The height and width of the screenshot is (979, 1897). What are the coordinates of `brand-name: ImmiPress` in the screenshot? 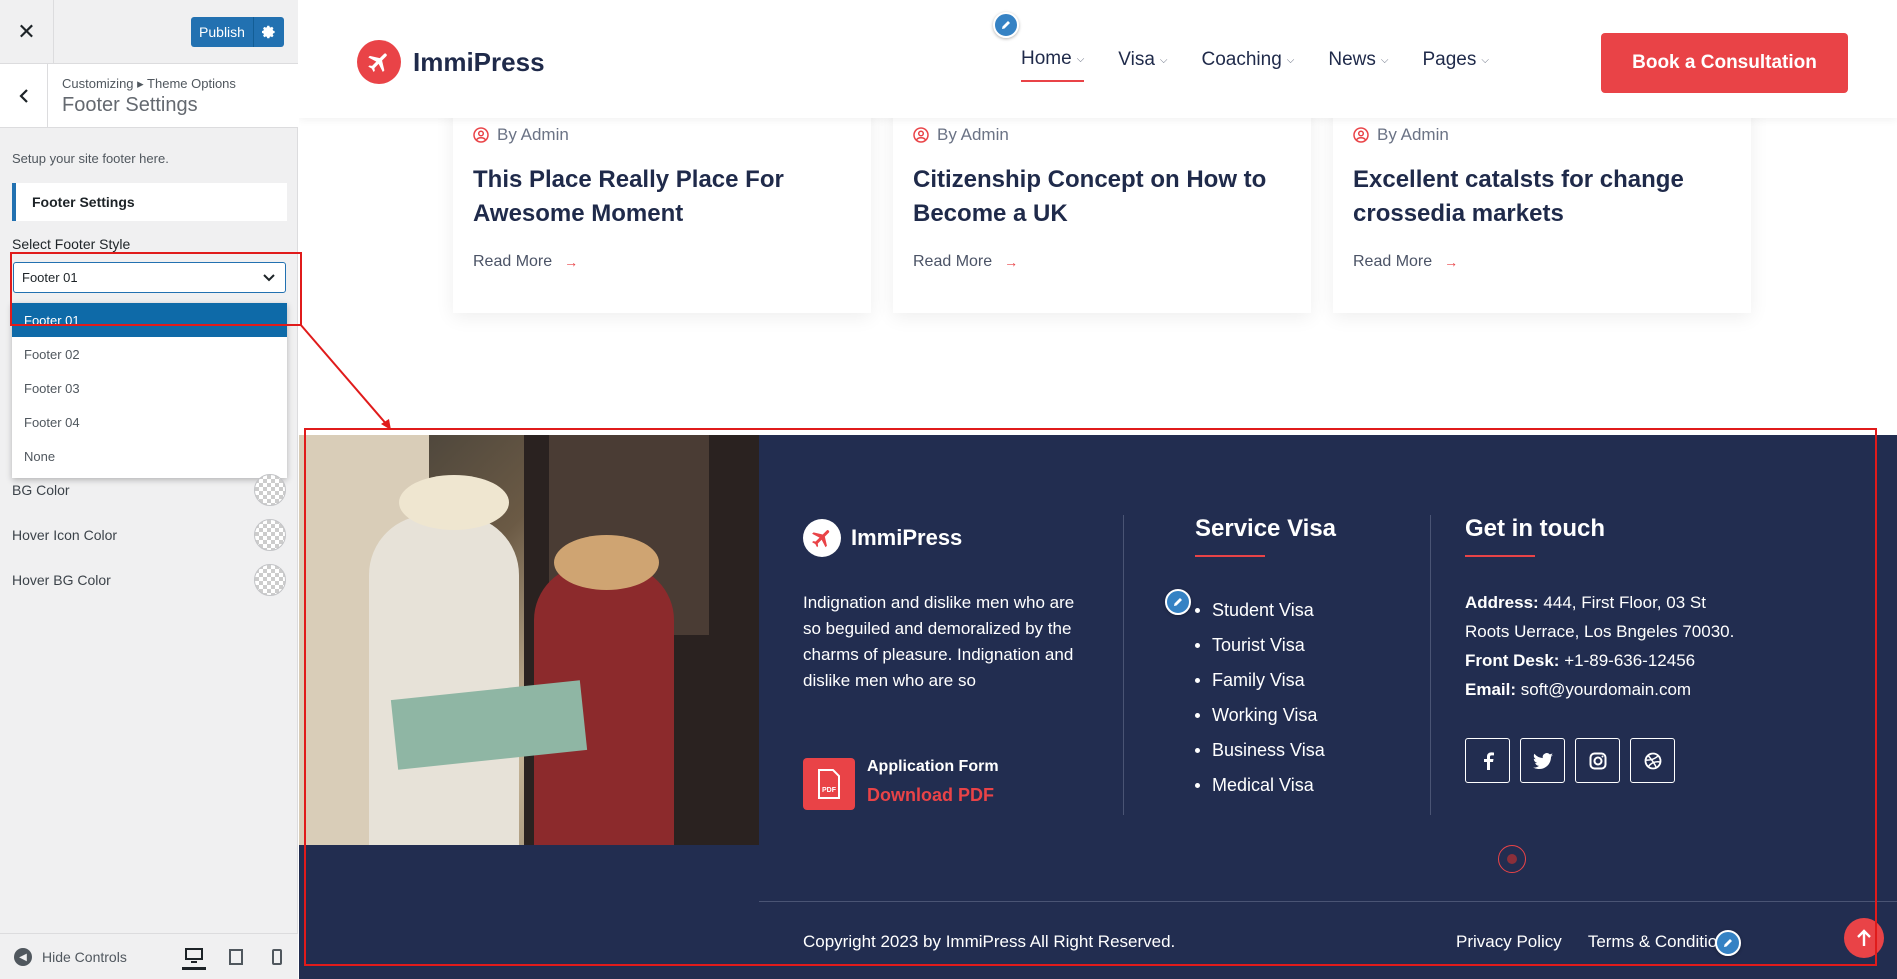 It's located at (479, 61).